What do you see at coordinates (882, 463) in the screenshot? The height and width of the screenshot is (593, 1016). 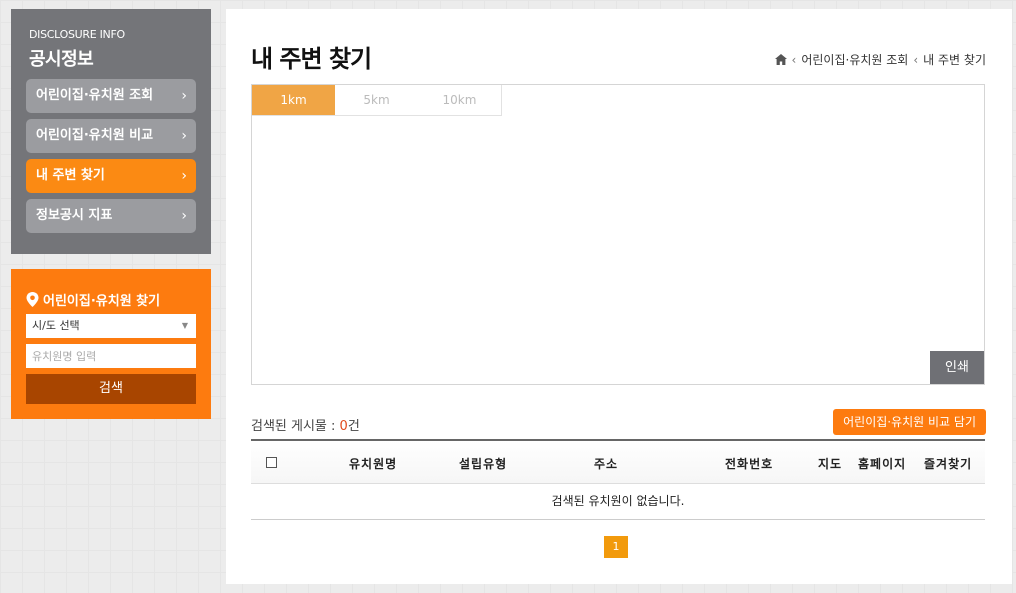 I see `column-header-homepage: 홈페이지` at bounding box center [882, 463].